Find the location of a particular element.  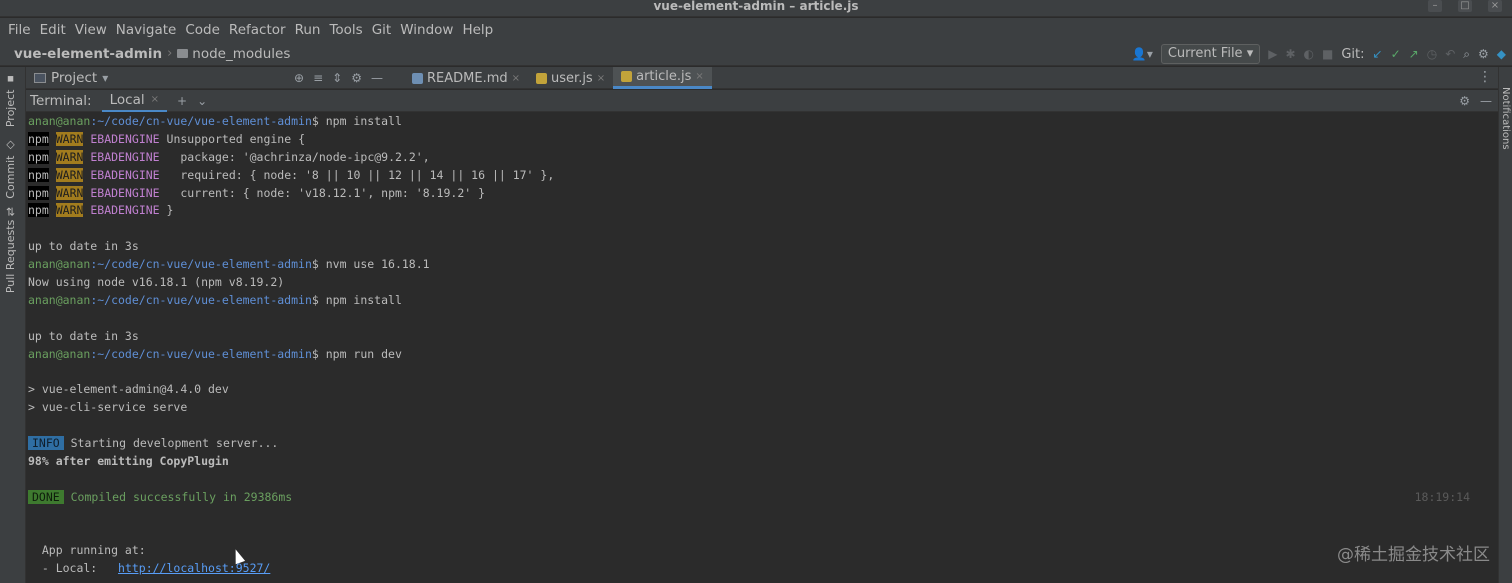

git-push-icon: ↗ is located at coordinates (1414, 54).